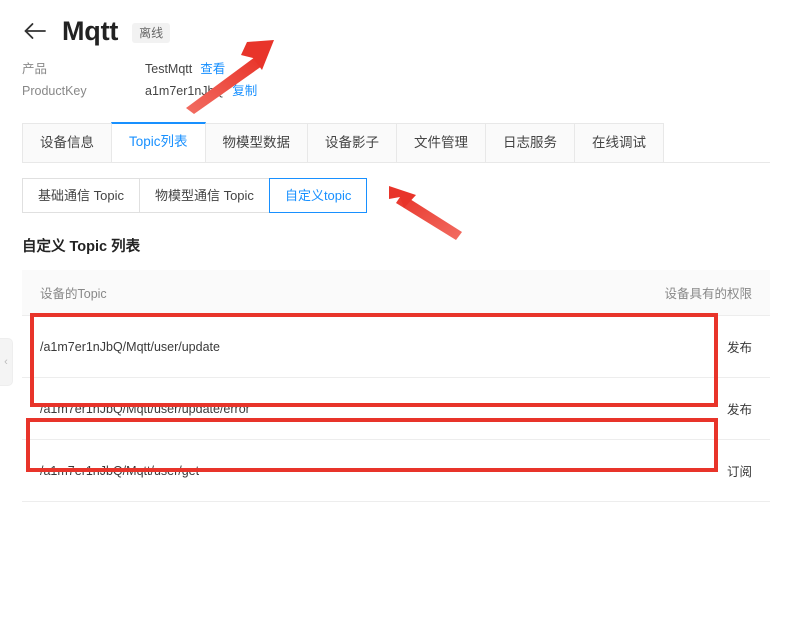  Describe the element at coordinates (644, 293) in the screenshot. I see `column-header-permission: 设备具有的权限` at that location.